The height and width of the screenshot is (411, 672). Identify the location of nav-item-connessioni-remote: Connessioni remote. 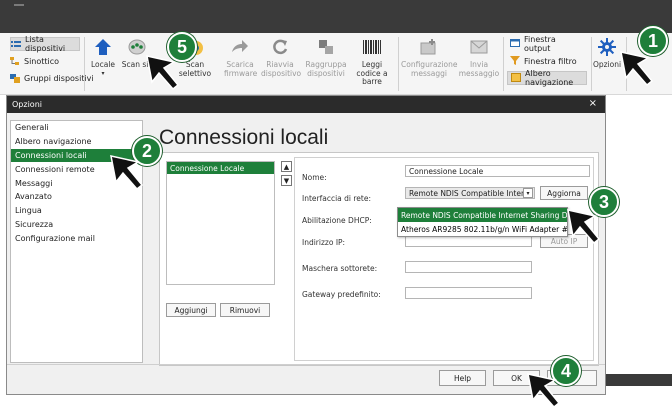
(76, 169).